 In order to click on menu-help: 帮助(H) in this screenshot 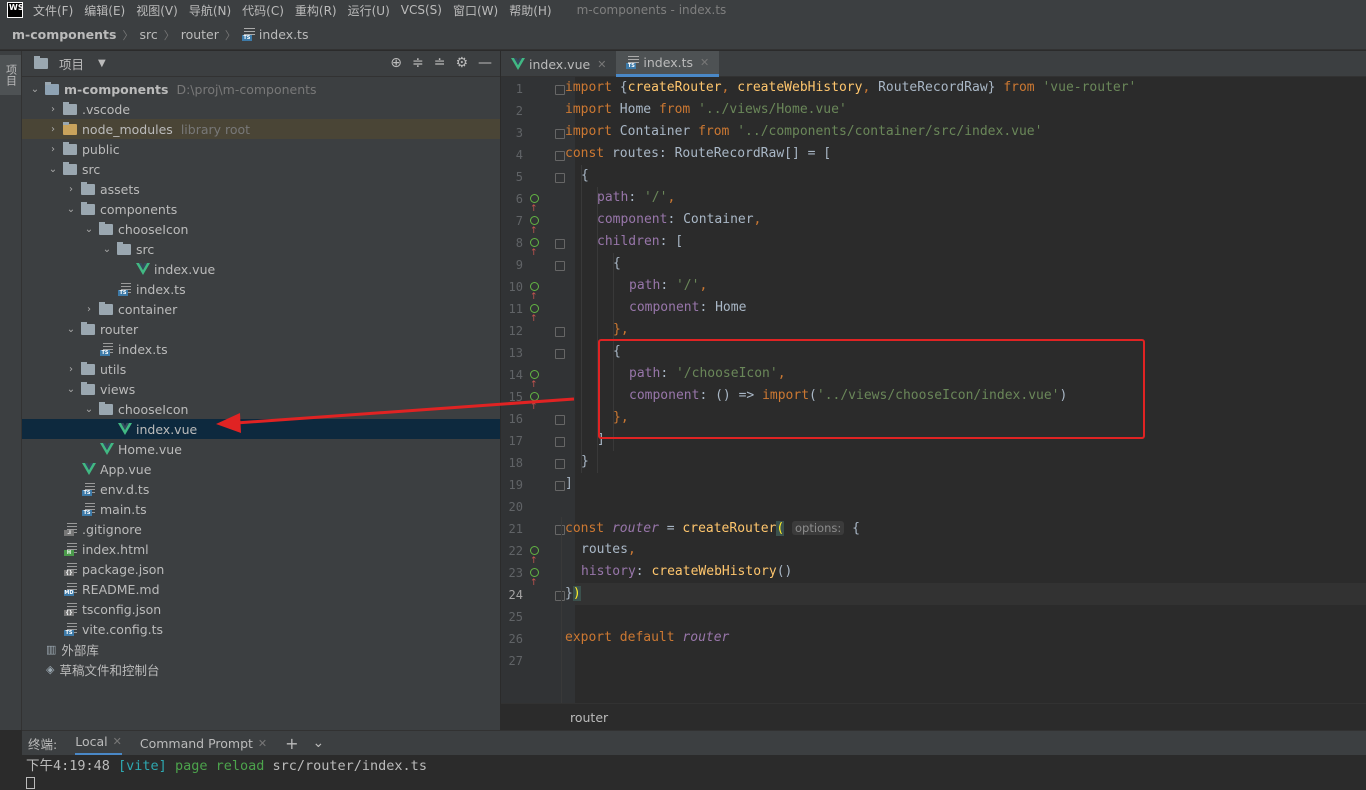, I will do `click(530, 10)`.